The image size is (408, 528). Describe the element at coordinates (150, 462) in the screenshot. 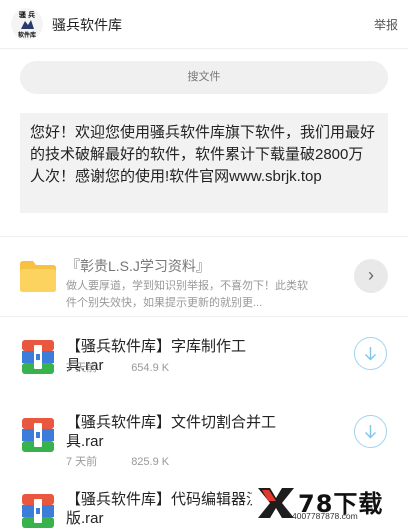

I see `file-size: 825.9 K` at that location.